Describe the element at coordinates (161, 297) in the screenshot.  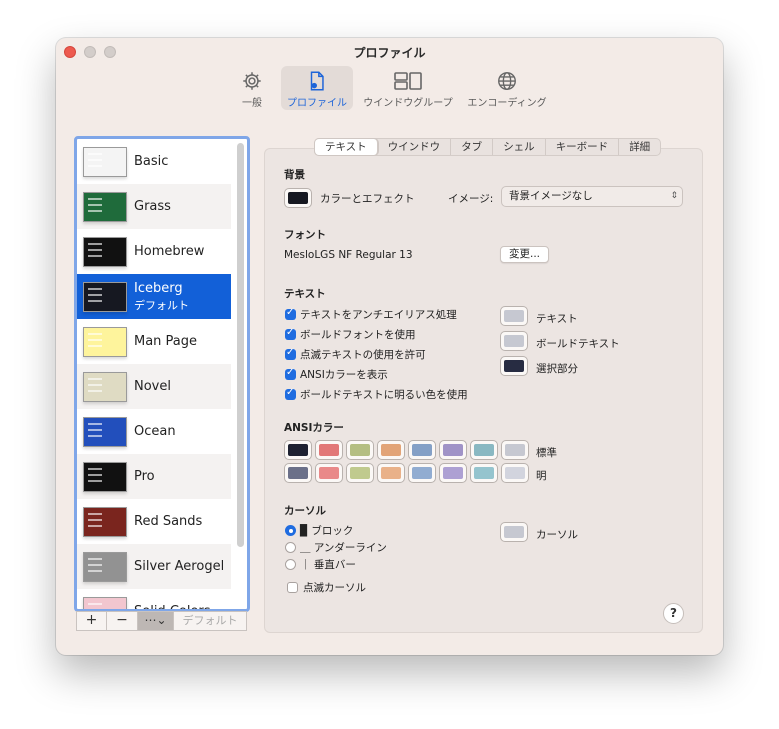
I see `profile-name-group: Iceberg デフォルト` at that location.